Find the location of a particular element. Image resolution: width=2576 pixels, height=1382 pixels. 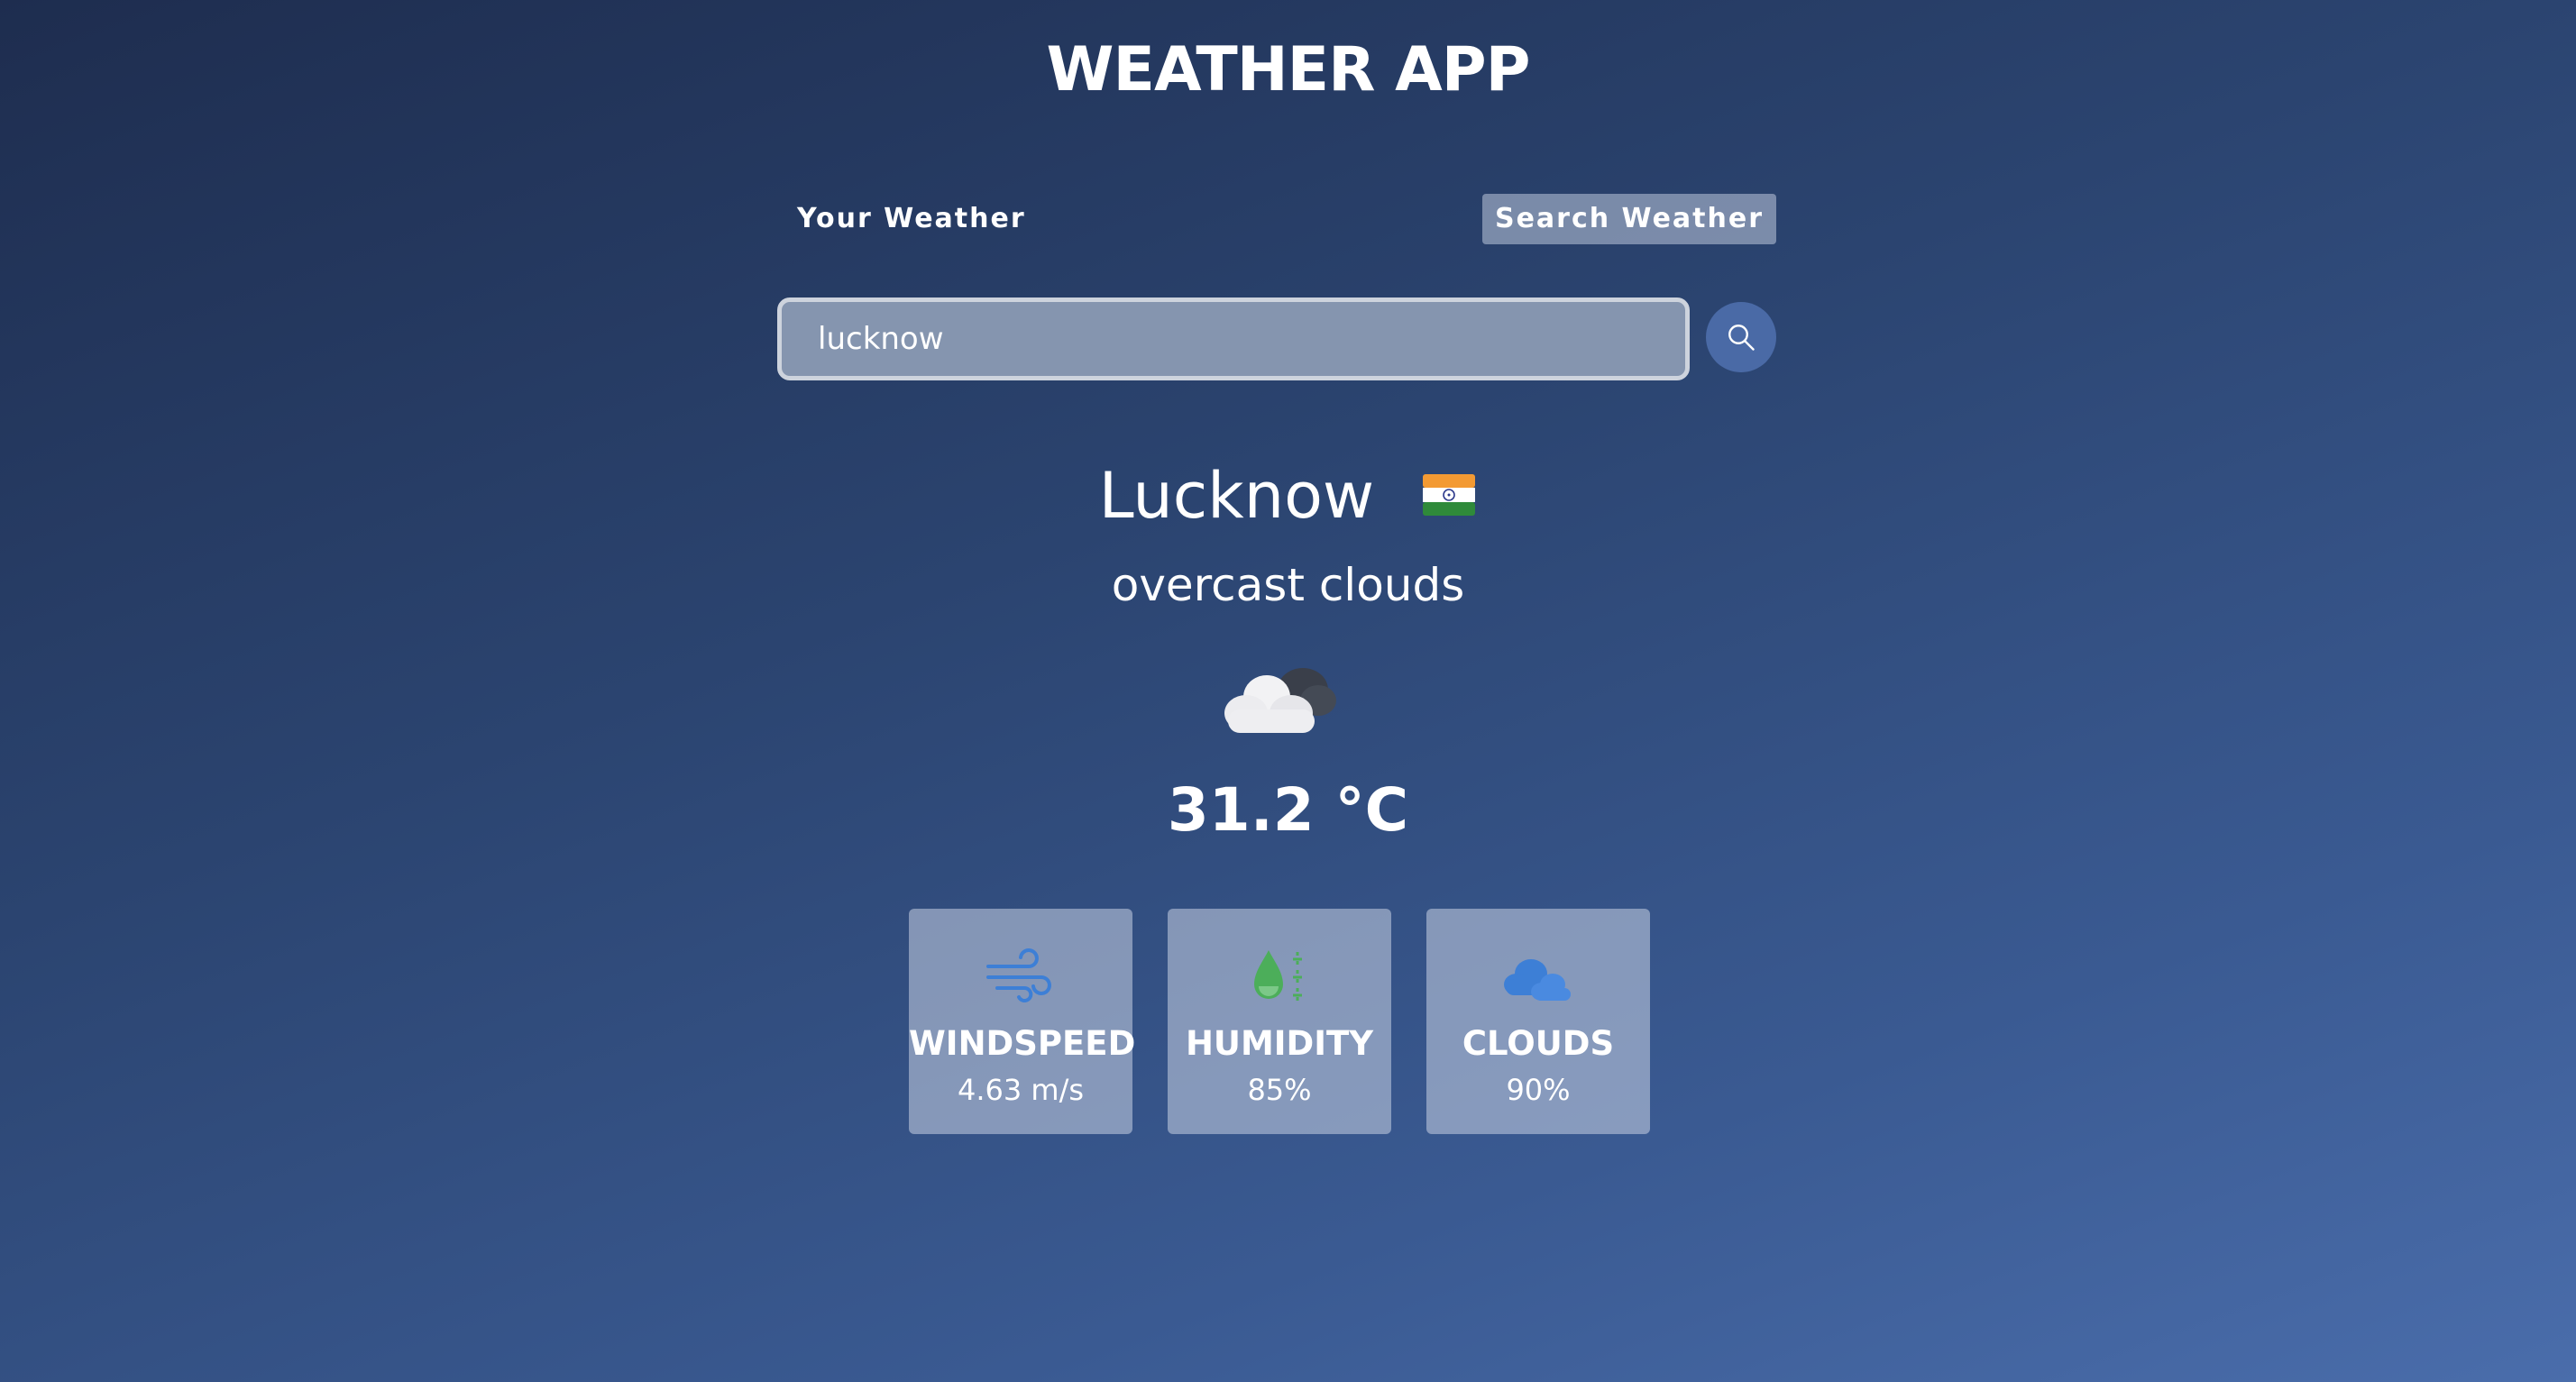

tab-search-weather: Search Weather is located at coordinates (1628, 219).